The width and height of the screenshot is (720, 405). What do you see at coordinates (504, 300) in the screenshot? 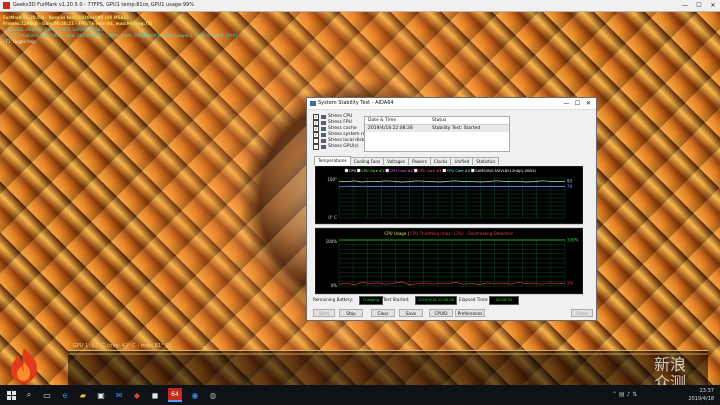
I see `elapsed-value: 00:28:59` at bounding box center [504, 300].